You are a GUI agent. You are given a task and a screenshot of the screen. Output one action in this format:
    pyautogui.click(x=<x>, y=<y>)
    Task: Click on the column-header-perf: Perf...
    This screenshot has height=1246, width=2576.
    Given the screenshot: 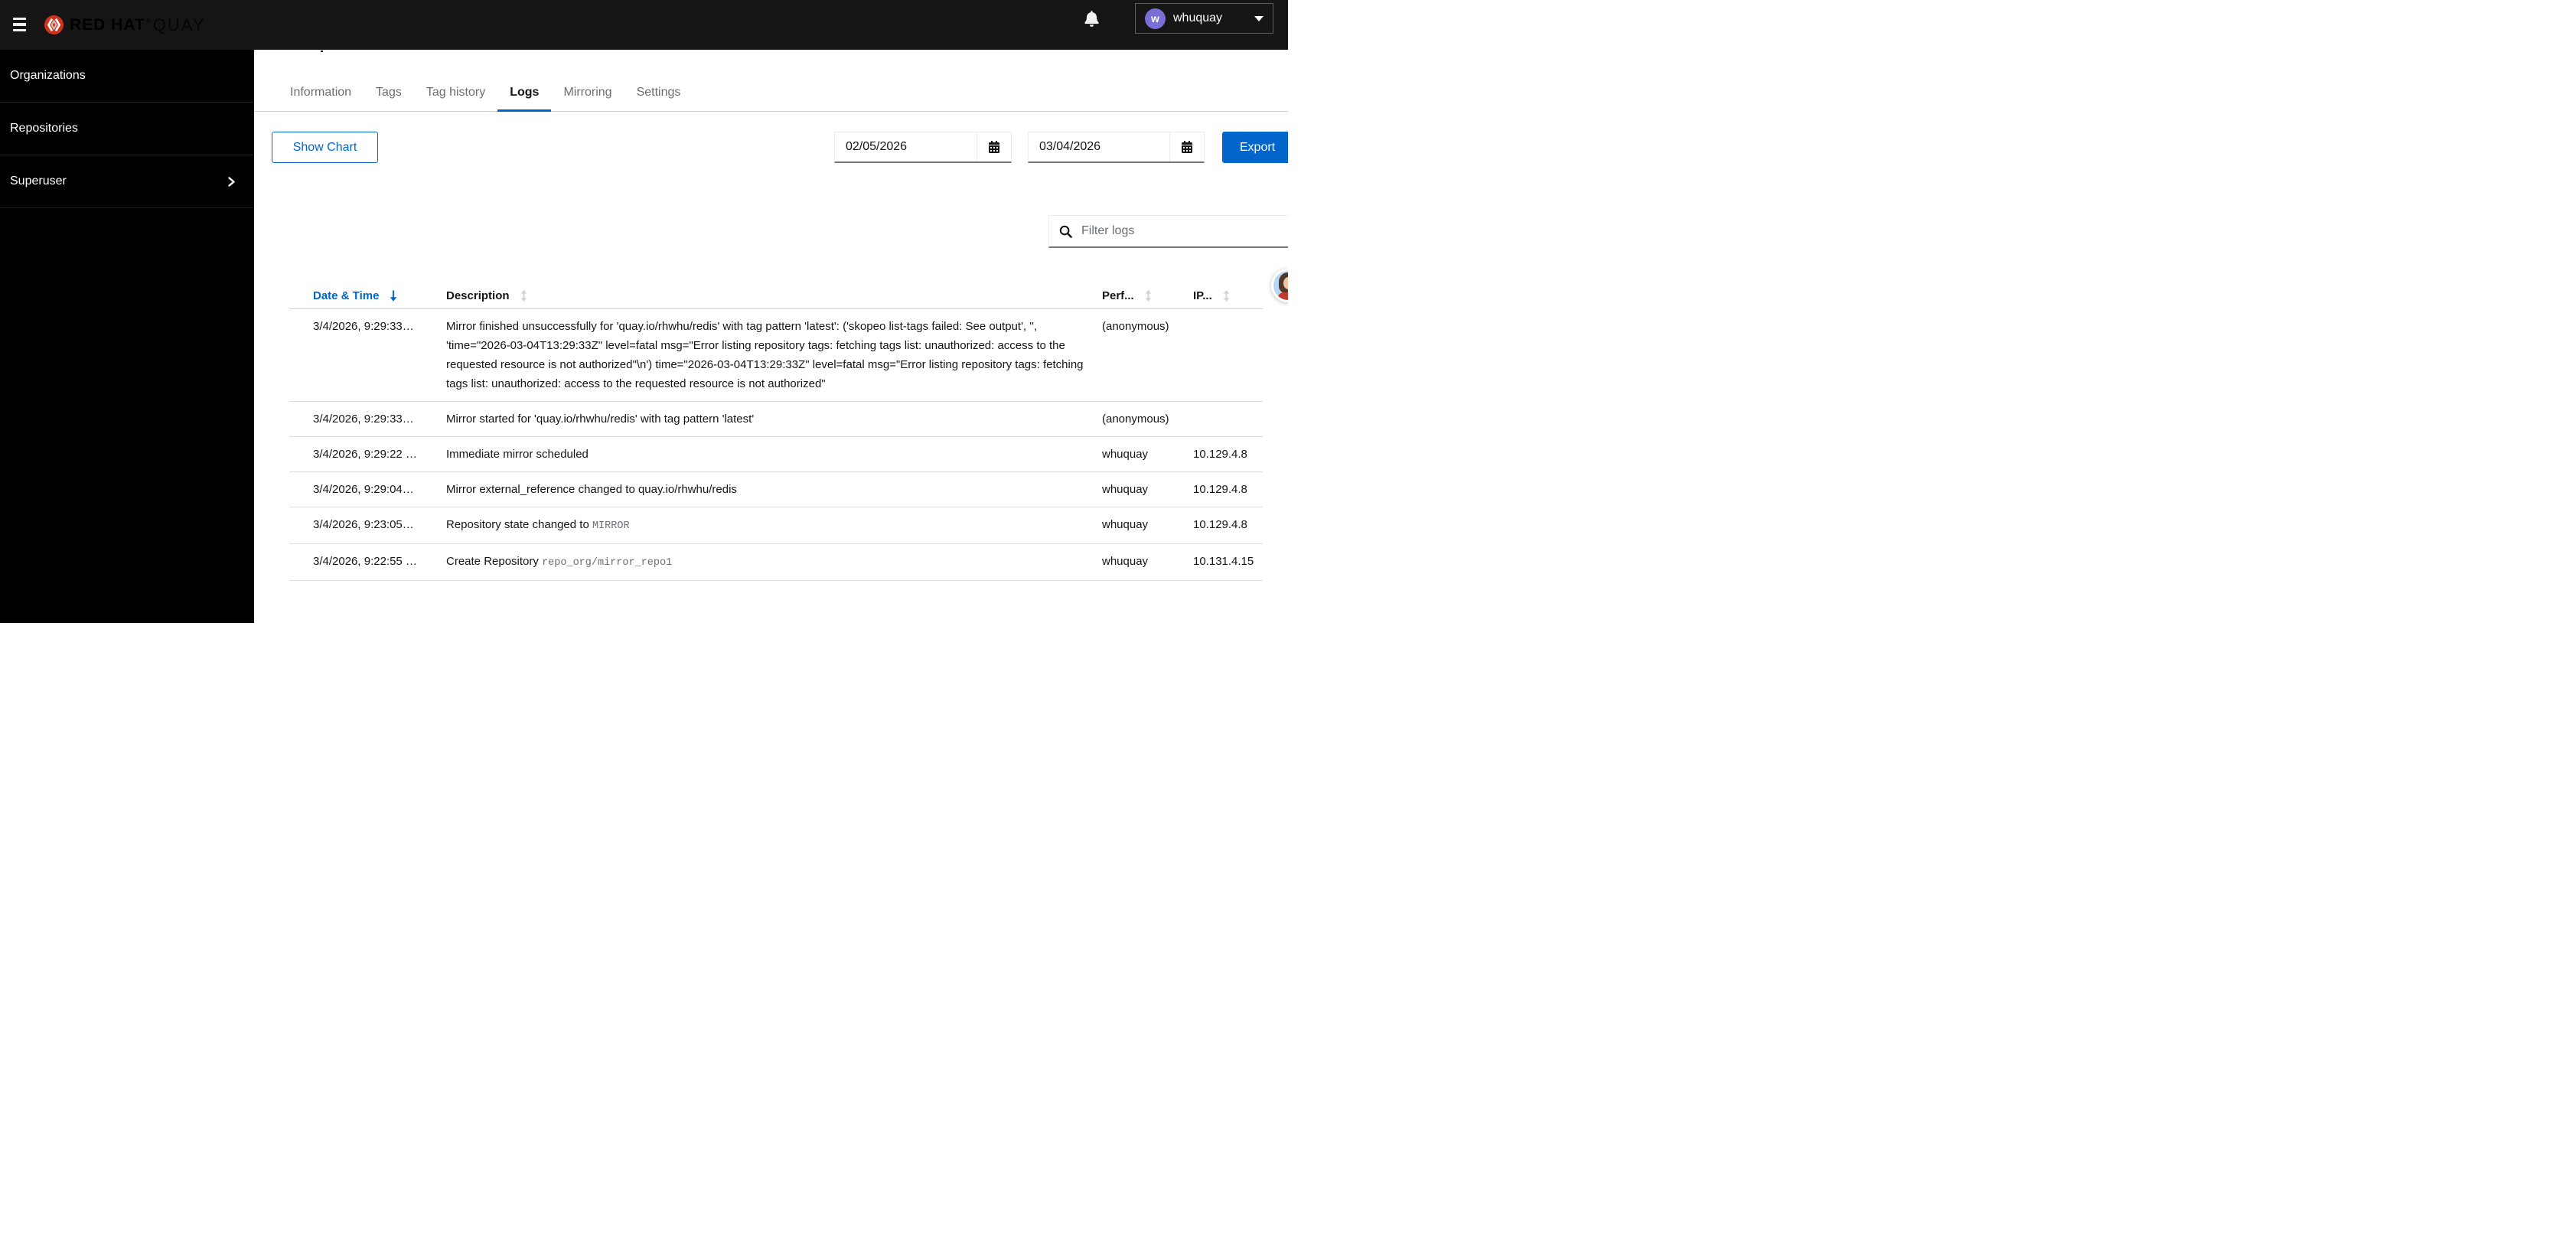 What is the action you would take?
    pyautogui.click(x=1147, y=295)
    